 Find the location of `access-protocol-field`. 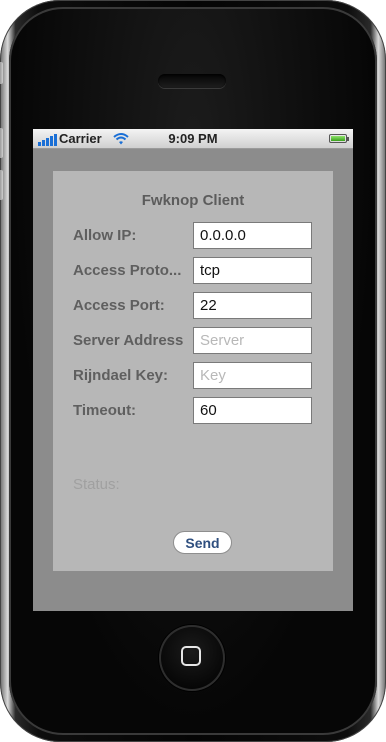

access-protocol-field is located at coordinates (252, 270).